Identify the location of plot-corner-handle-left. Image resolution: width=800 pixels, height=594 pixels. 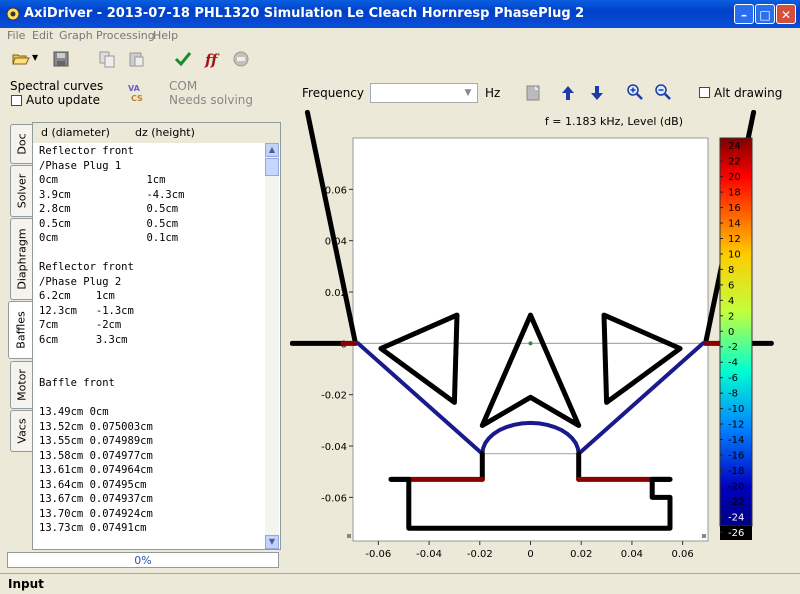
(349, 536).